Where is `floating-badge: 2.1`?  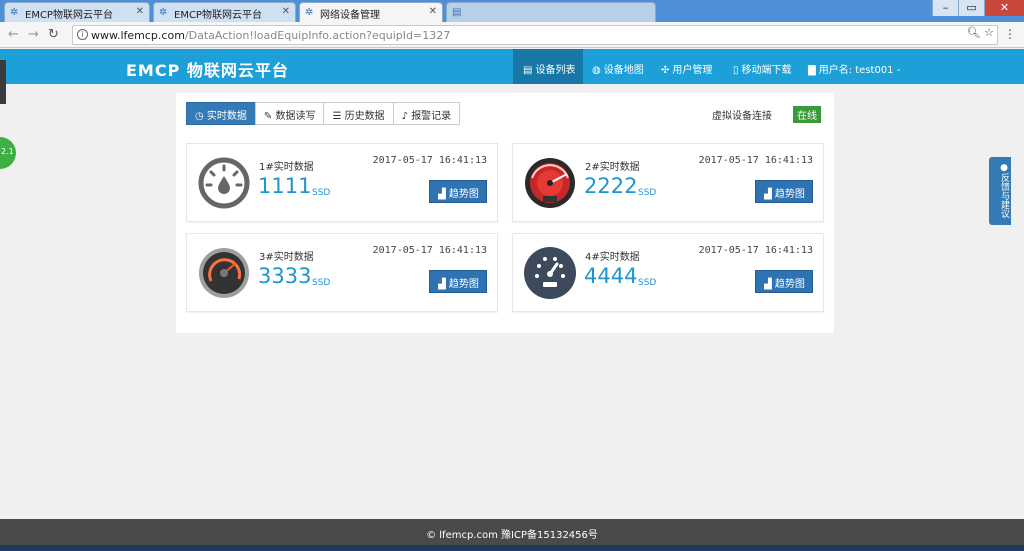
floating-badge: 2.1 is located at coordinates (8, 153).